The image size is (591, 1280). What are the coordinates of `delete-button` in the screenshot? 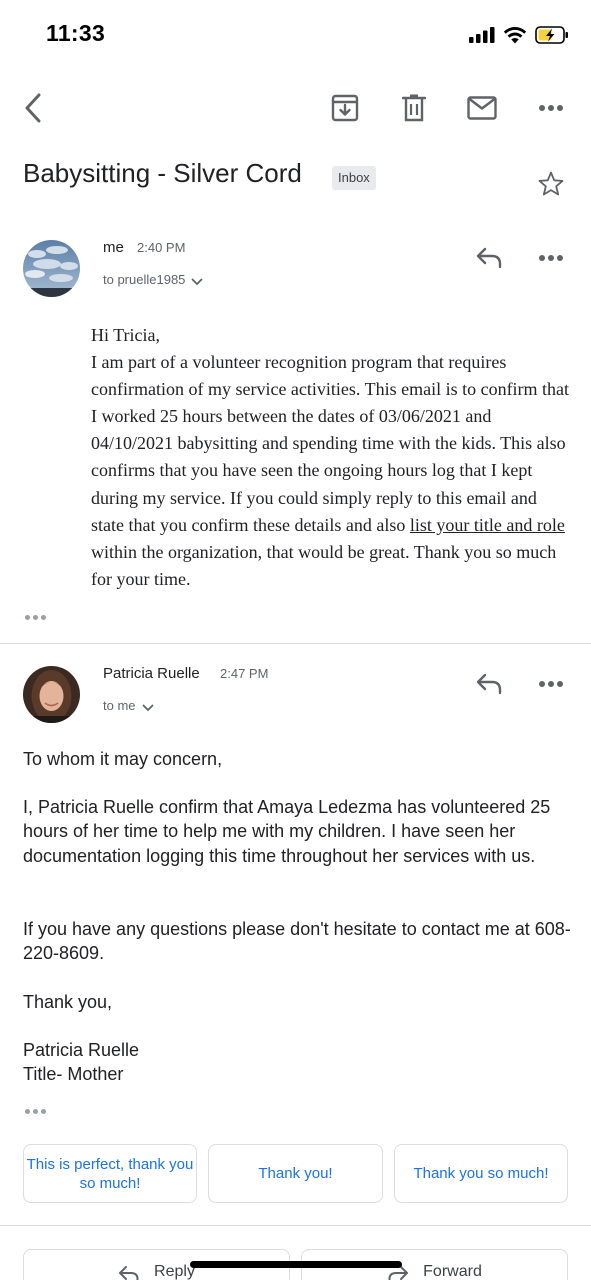 It's located at (414, 108).